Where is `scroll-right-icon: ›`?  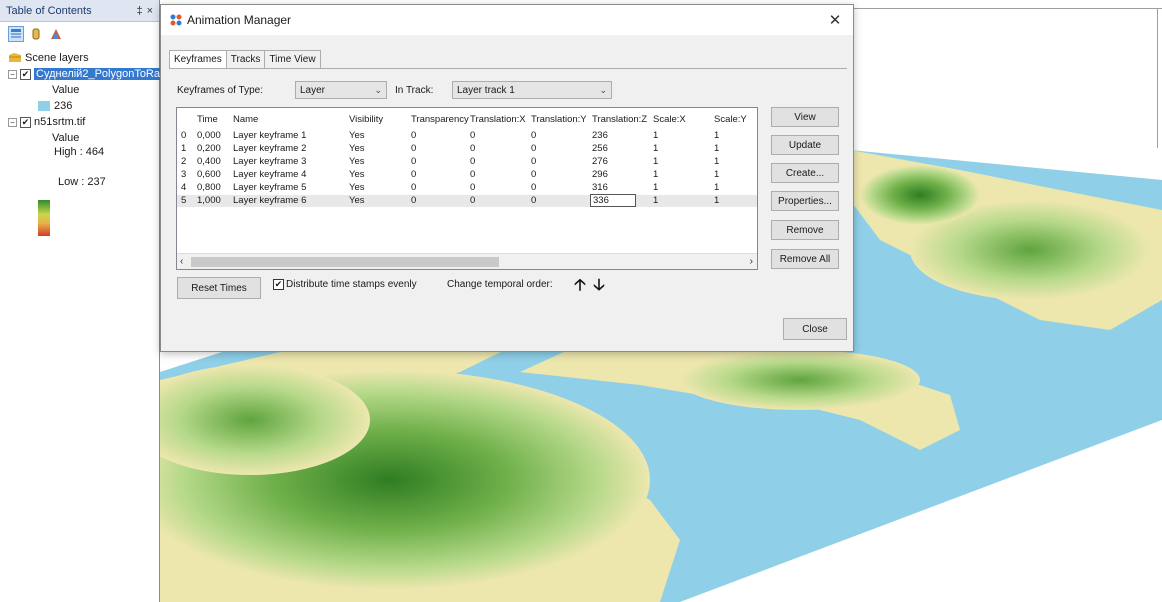
scroll-right-icon: › is located at coordinates (751, 261).